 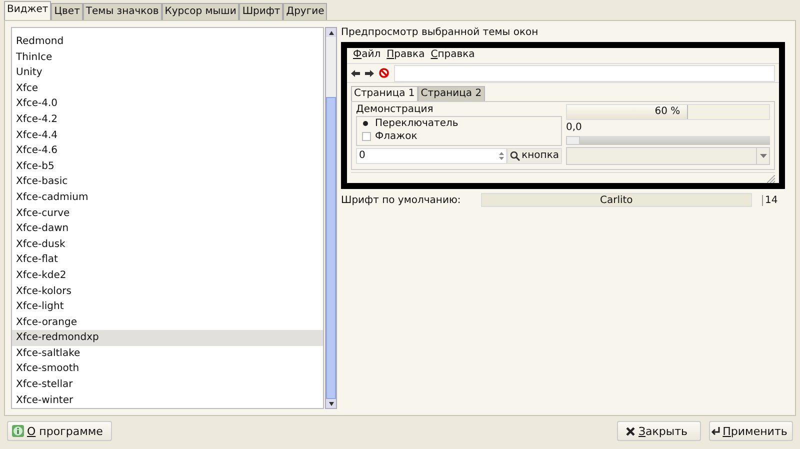 What do you see at coordinates (534, 156) in the screenshot?
I see `search-button: кнопка` at bounding box center [534, 156].